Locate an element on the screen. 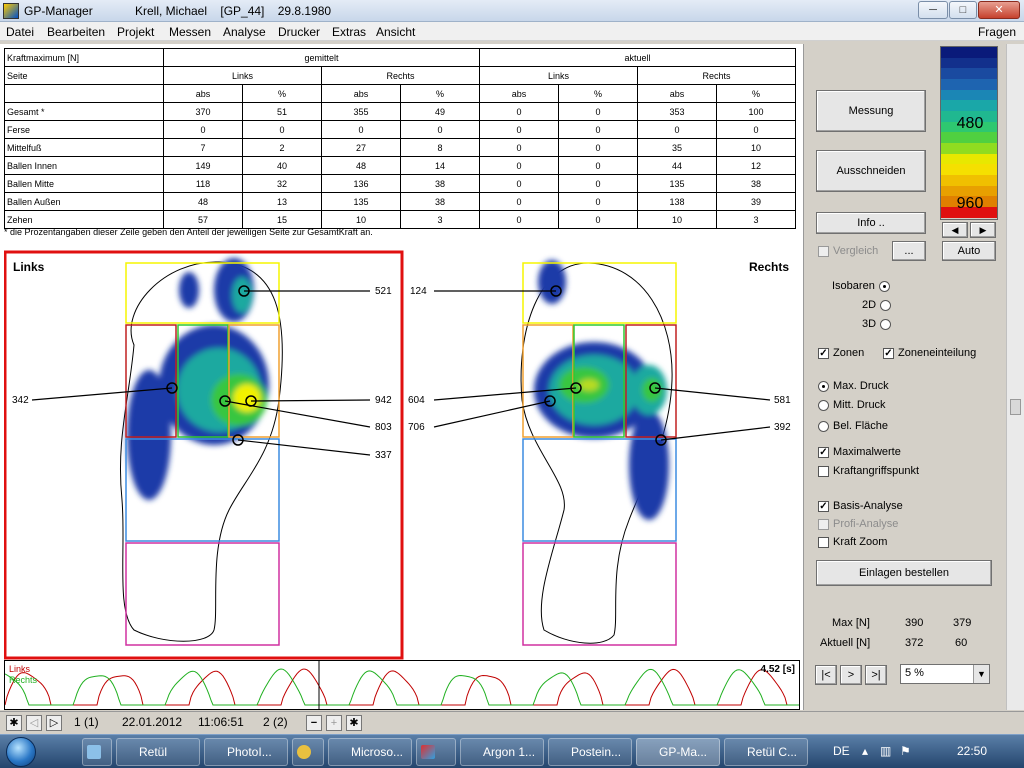  right-side-label: Rechts is located at coordinates (769, 267).